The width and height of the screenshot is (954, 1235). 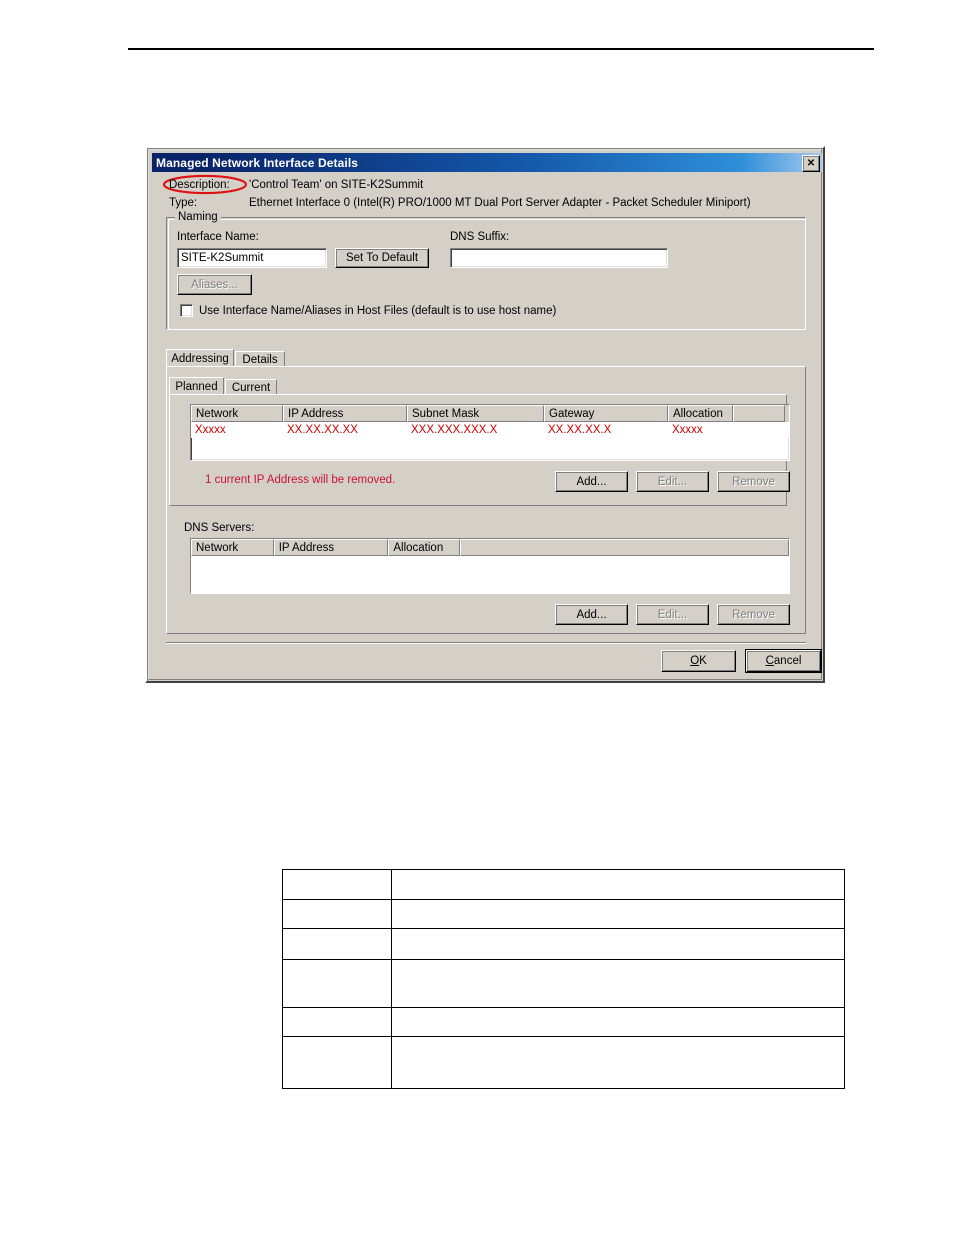 What do you see at coordinates (606, 413) in the screenshot?
I see `column-header-gateway: Gateway` at bounding box center [606, 413].